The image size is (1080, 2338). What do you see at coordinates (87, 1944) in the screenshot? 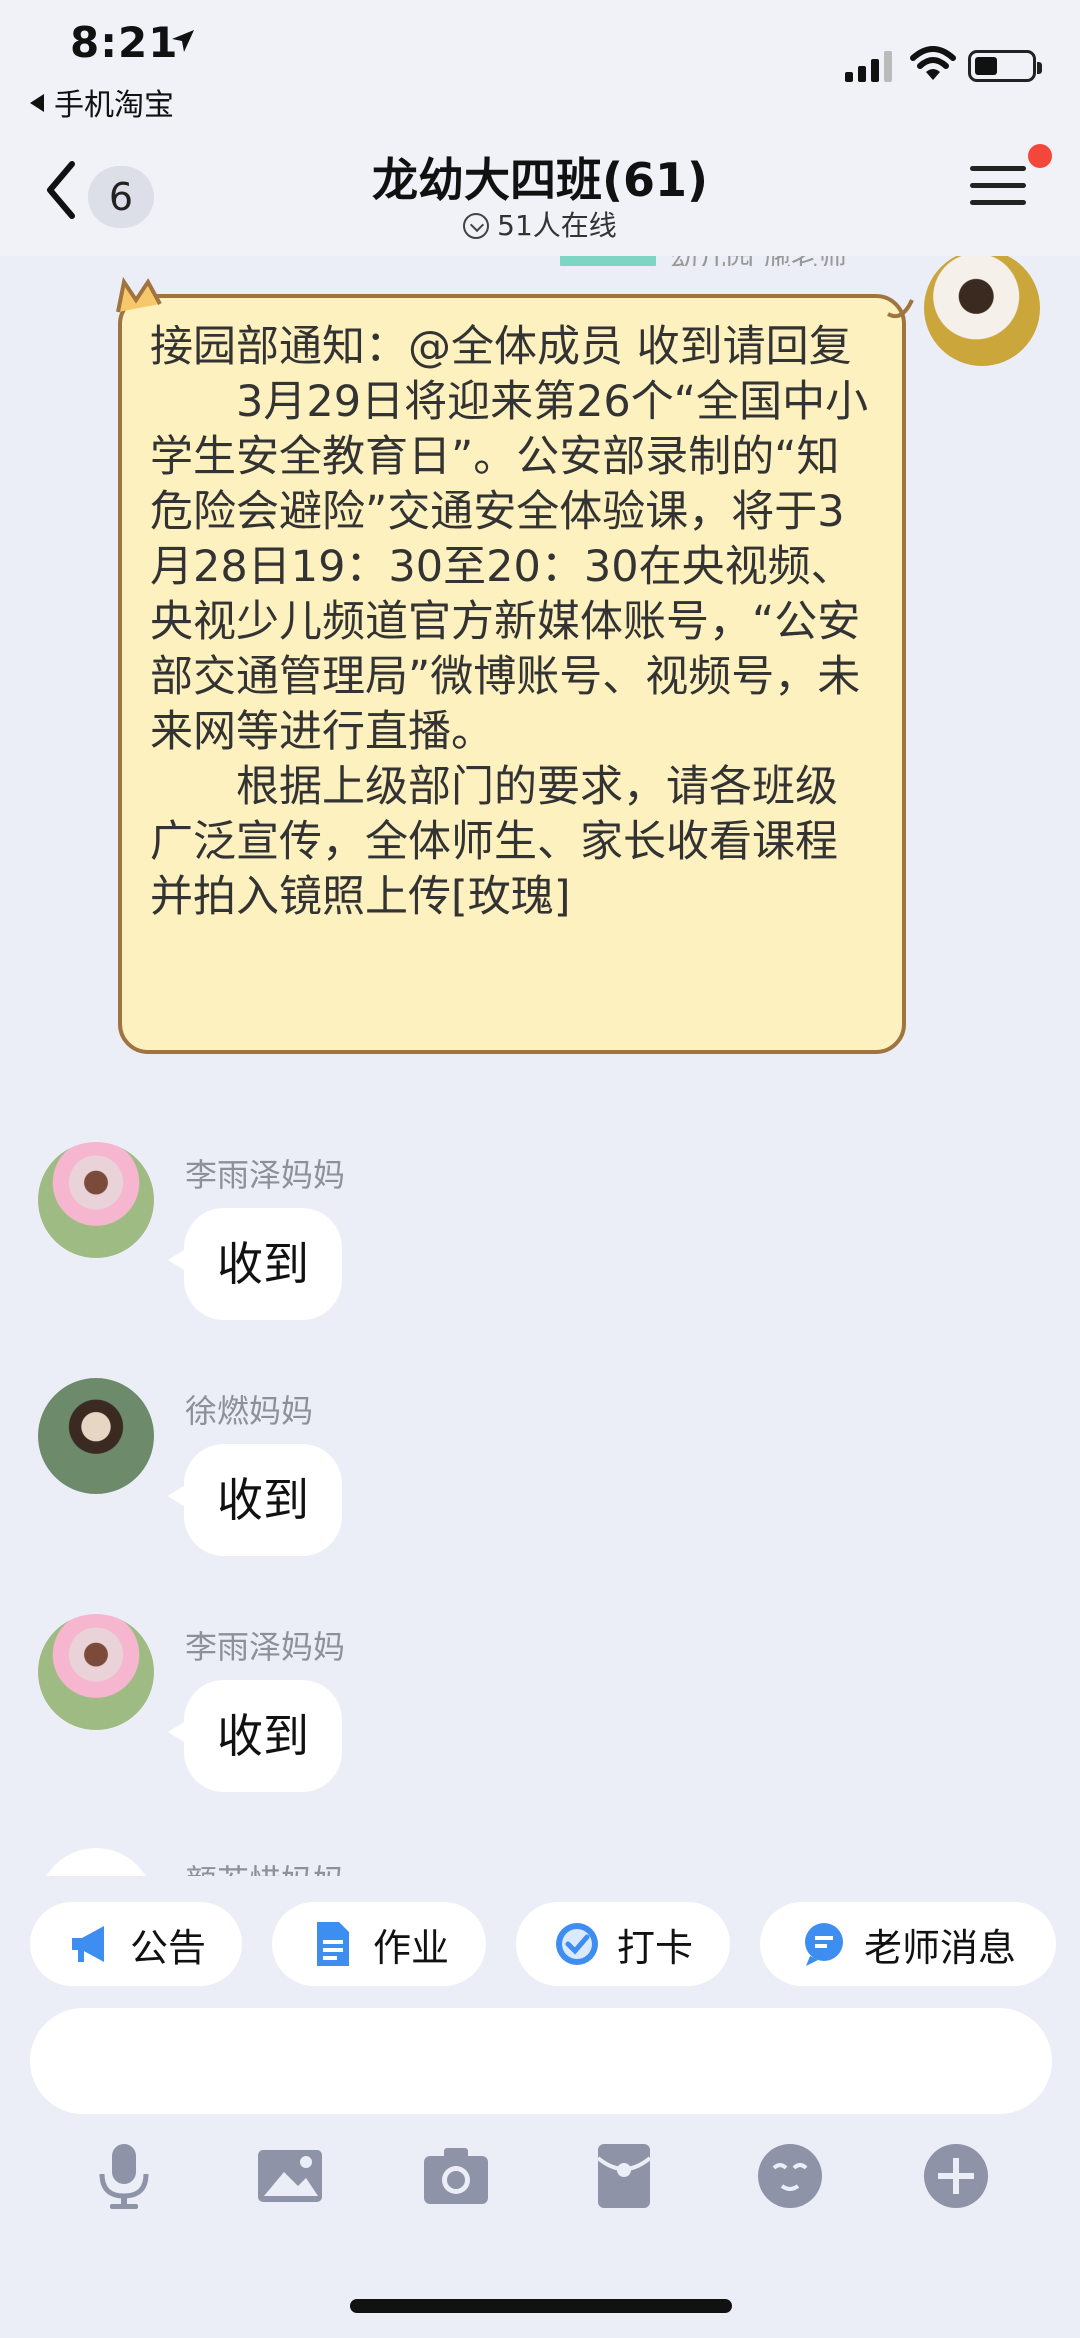
I see `megaphone-icon` at bounding box center [87, 1944].